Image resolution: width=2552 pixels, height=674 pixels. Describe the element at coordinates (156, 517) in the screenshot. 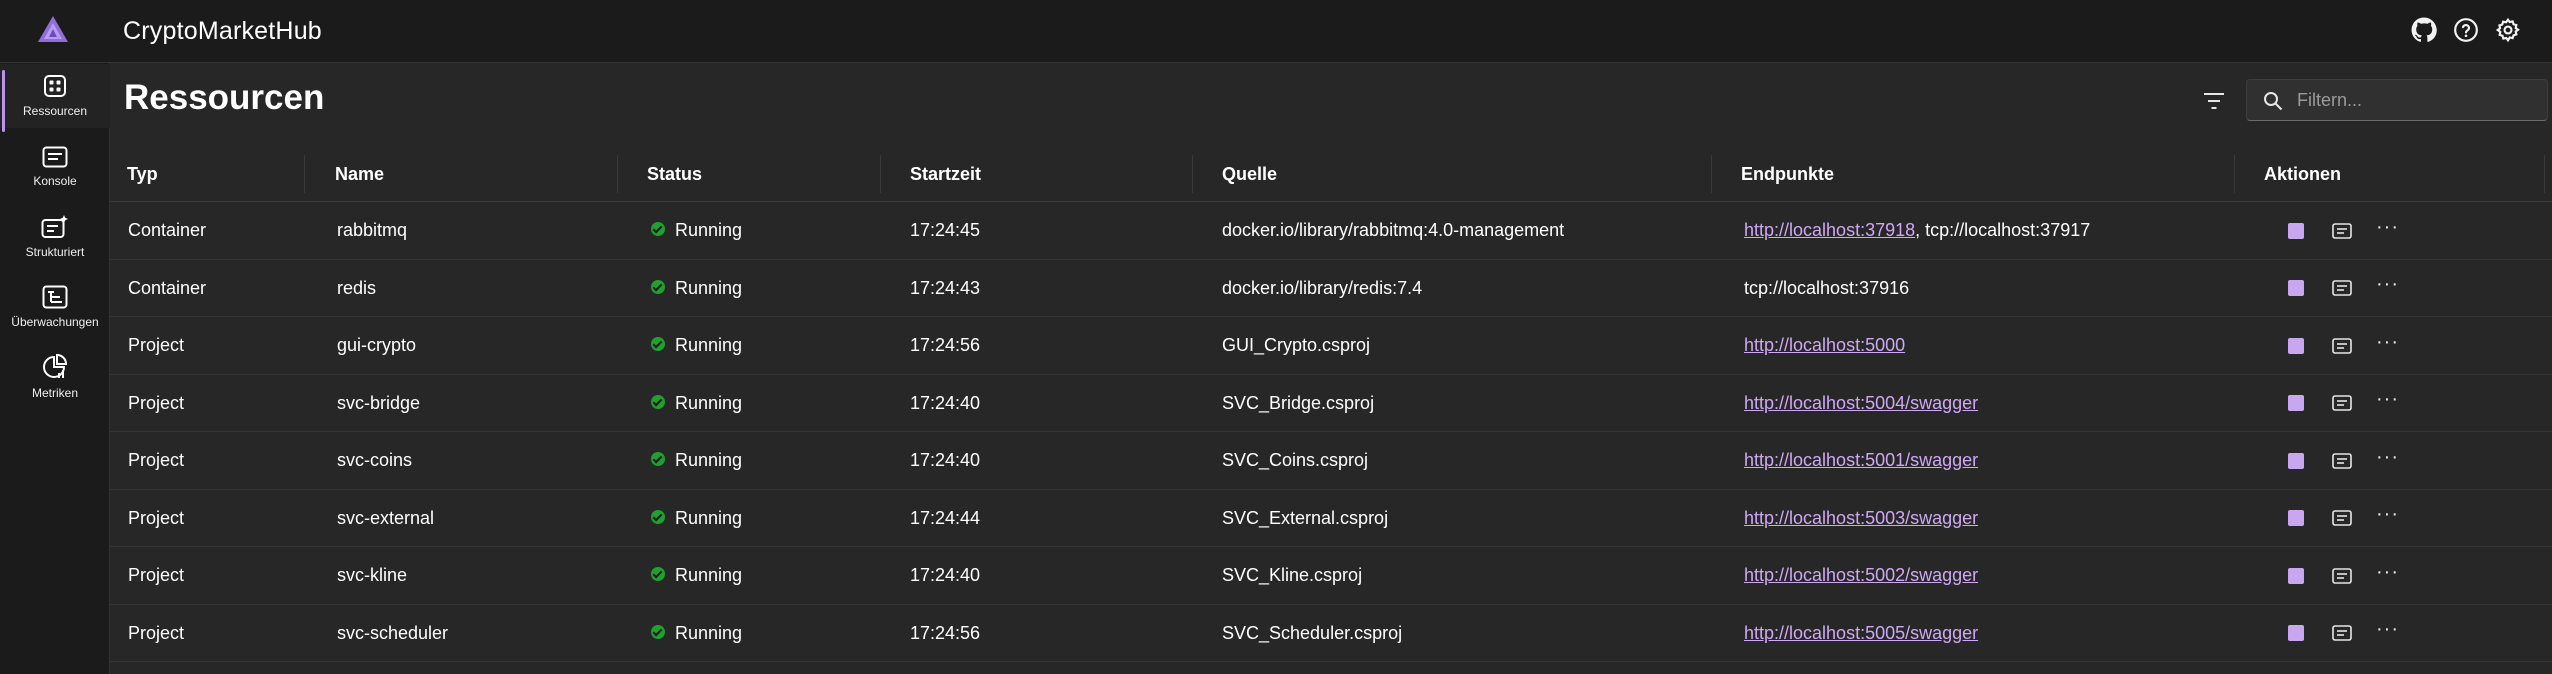

I see `cell-type: Project` at that location.